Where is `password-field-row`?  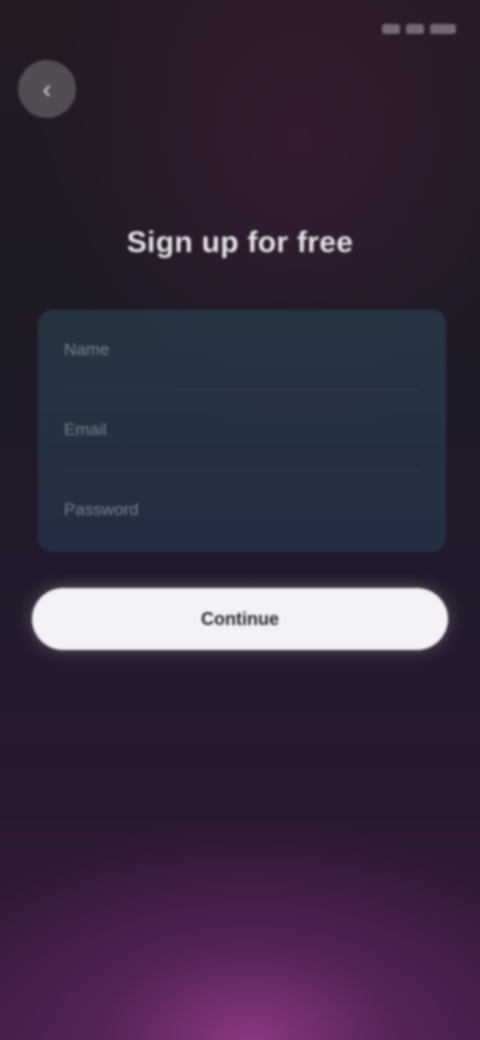 password-field-row is located at coordinates (242, 510).